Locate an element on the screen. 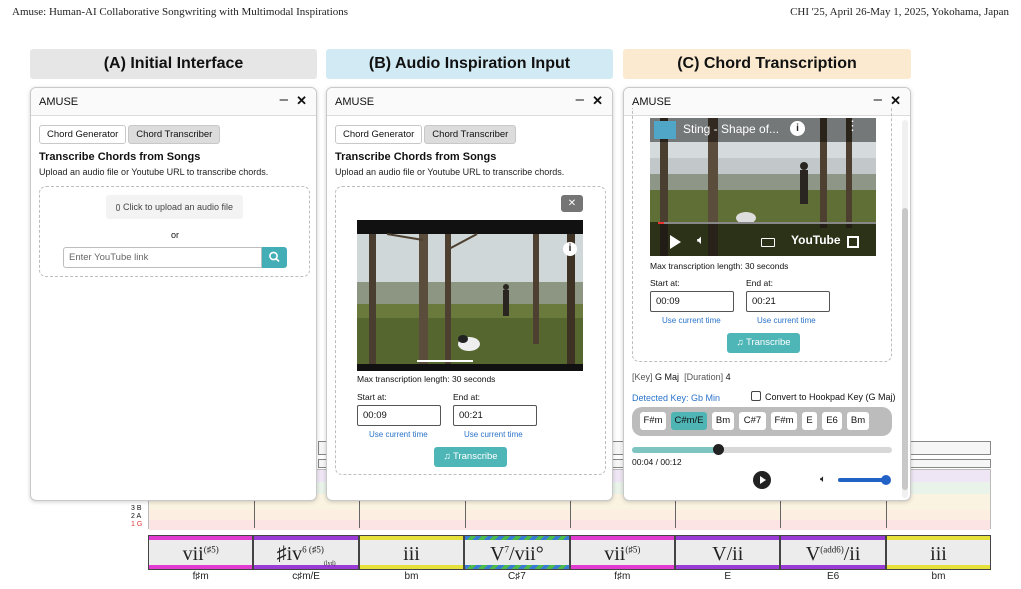 The image size is (1021, 589). chord-name-label: c♯m/E is located at coordinates (306, 576).